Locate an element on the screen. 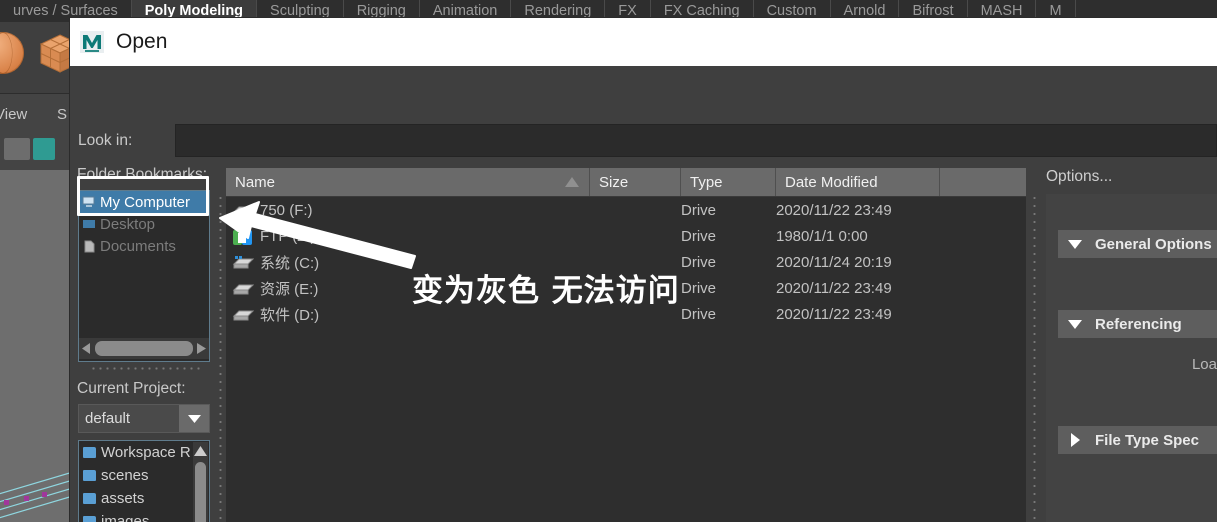 This screenshot has width=1217, height=522. column-label: Date Modified is located at coordinates (831, 182).